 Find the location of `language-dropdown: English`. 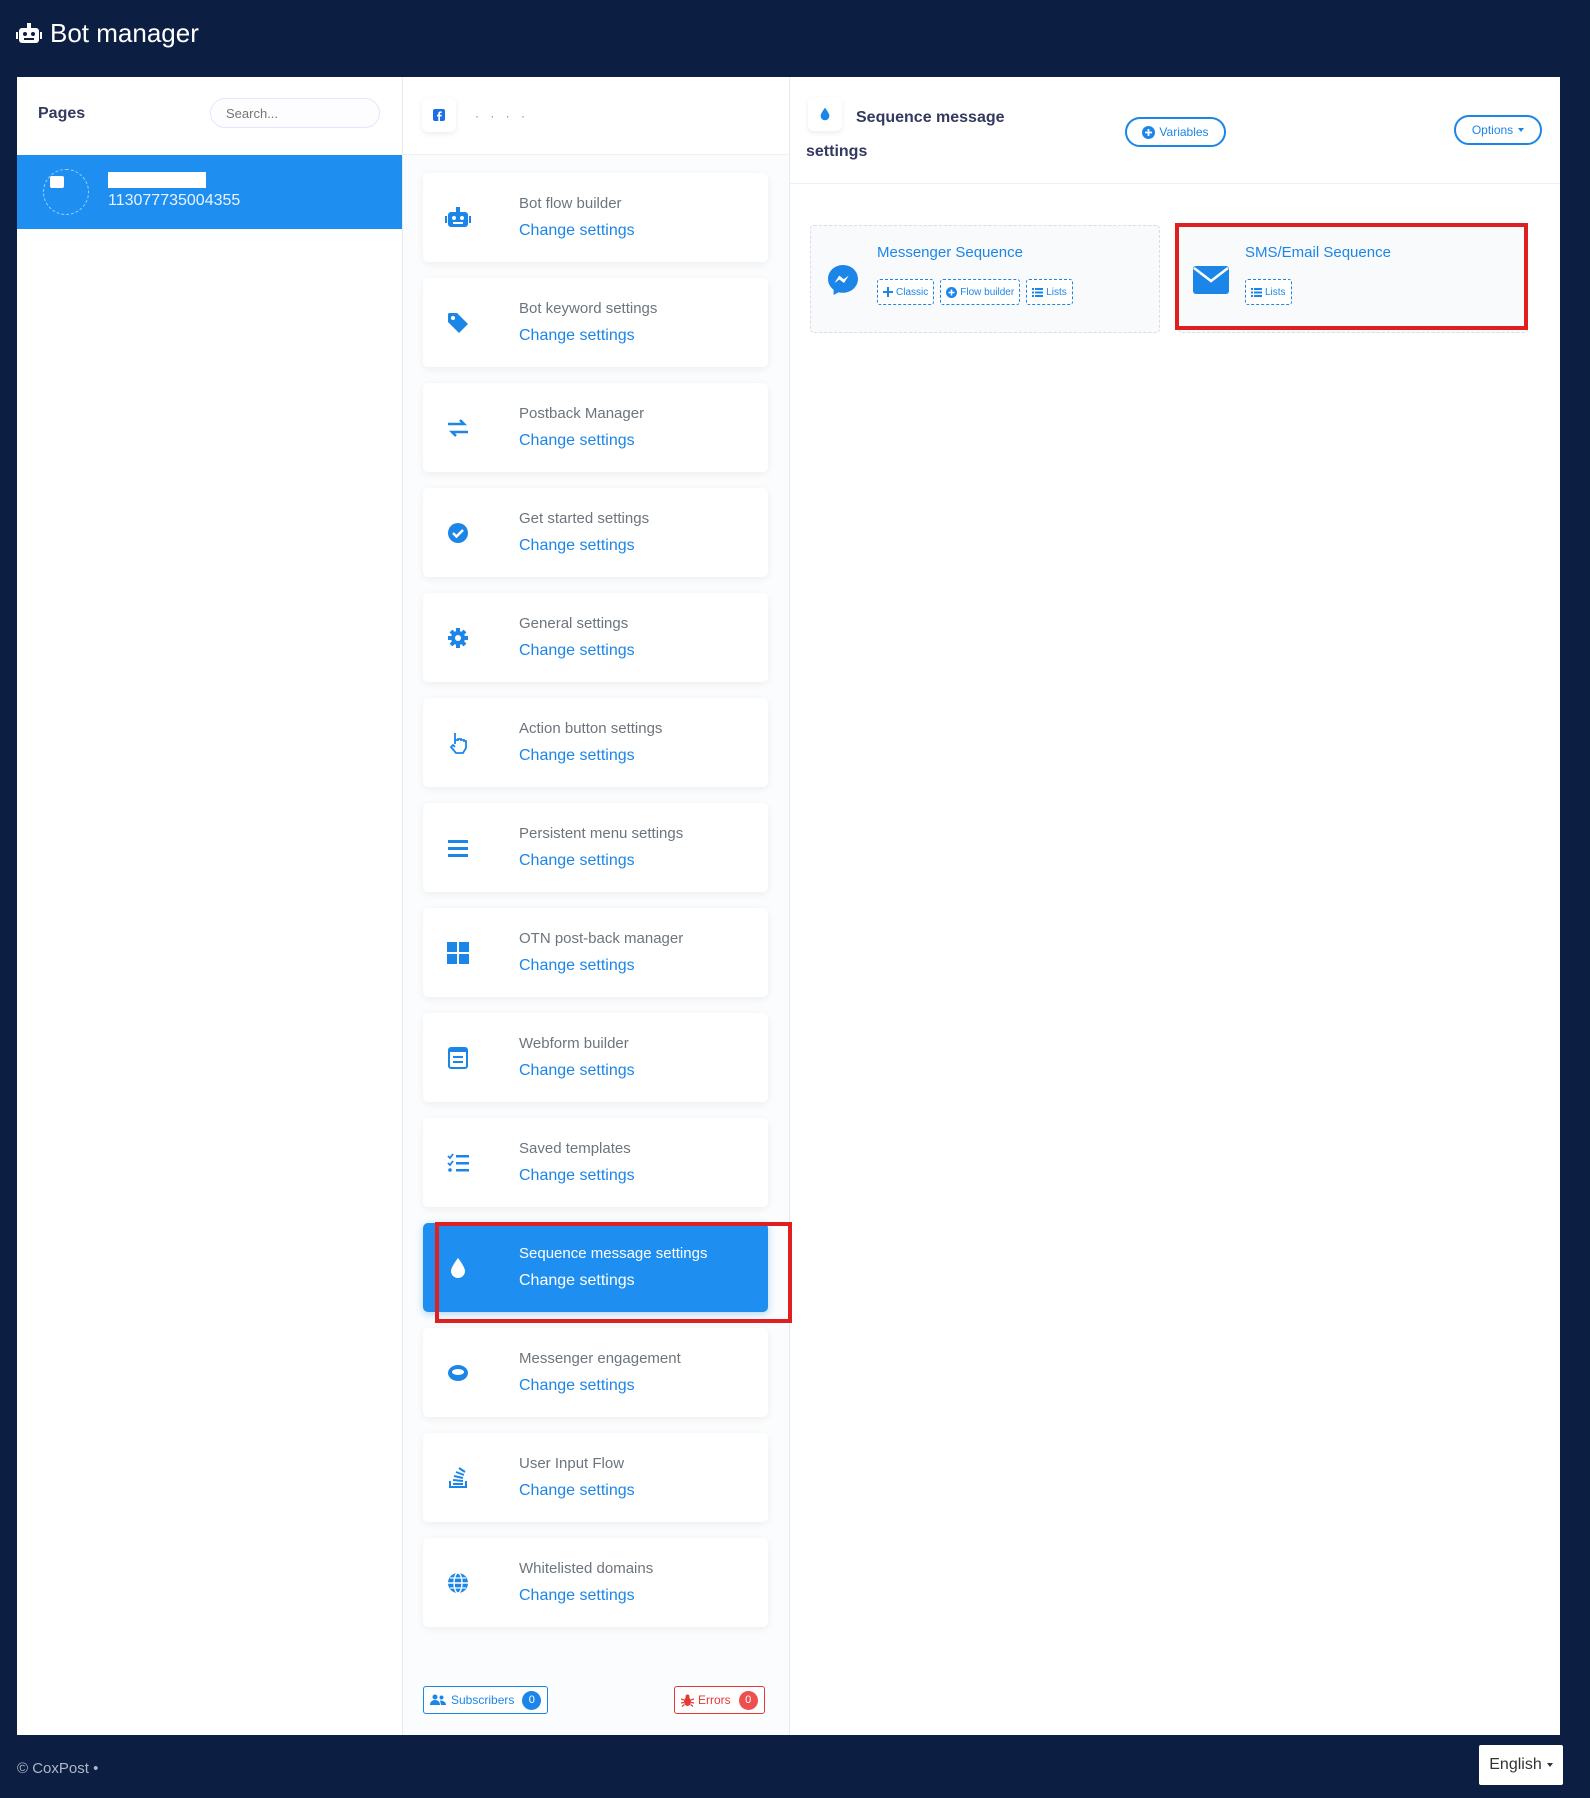

language-dropdown: English is located at coordinates (1521, 1765).